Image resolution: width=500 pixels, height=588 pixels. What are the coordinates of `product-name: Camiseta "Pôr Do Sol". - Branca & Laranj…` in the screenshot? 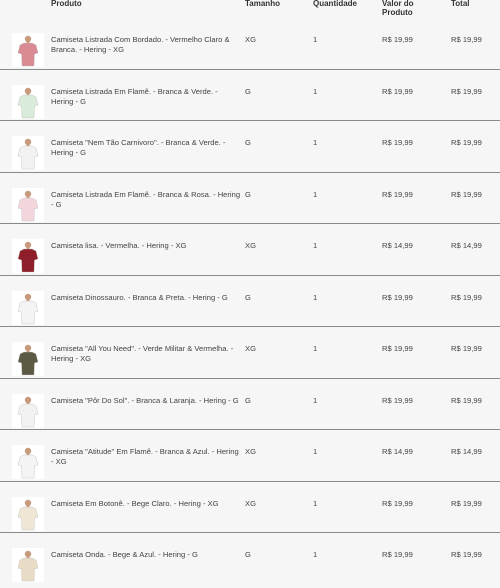 It's located at (146, 401).